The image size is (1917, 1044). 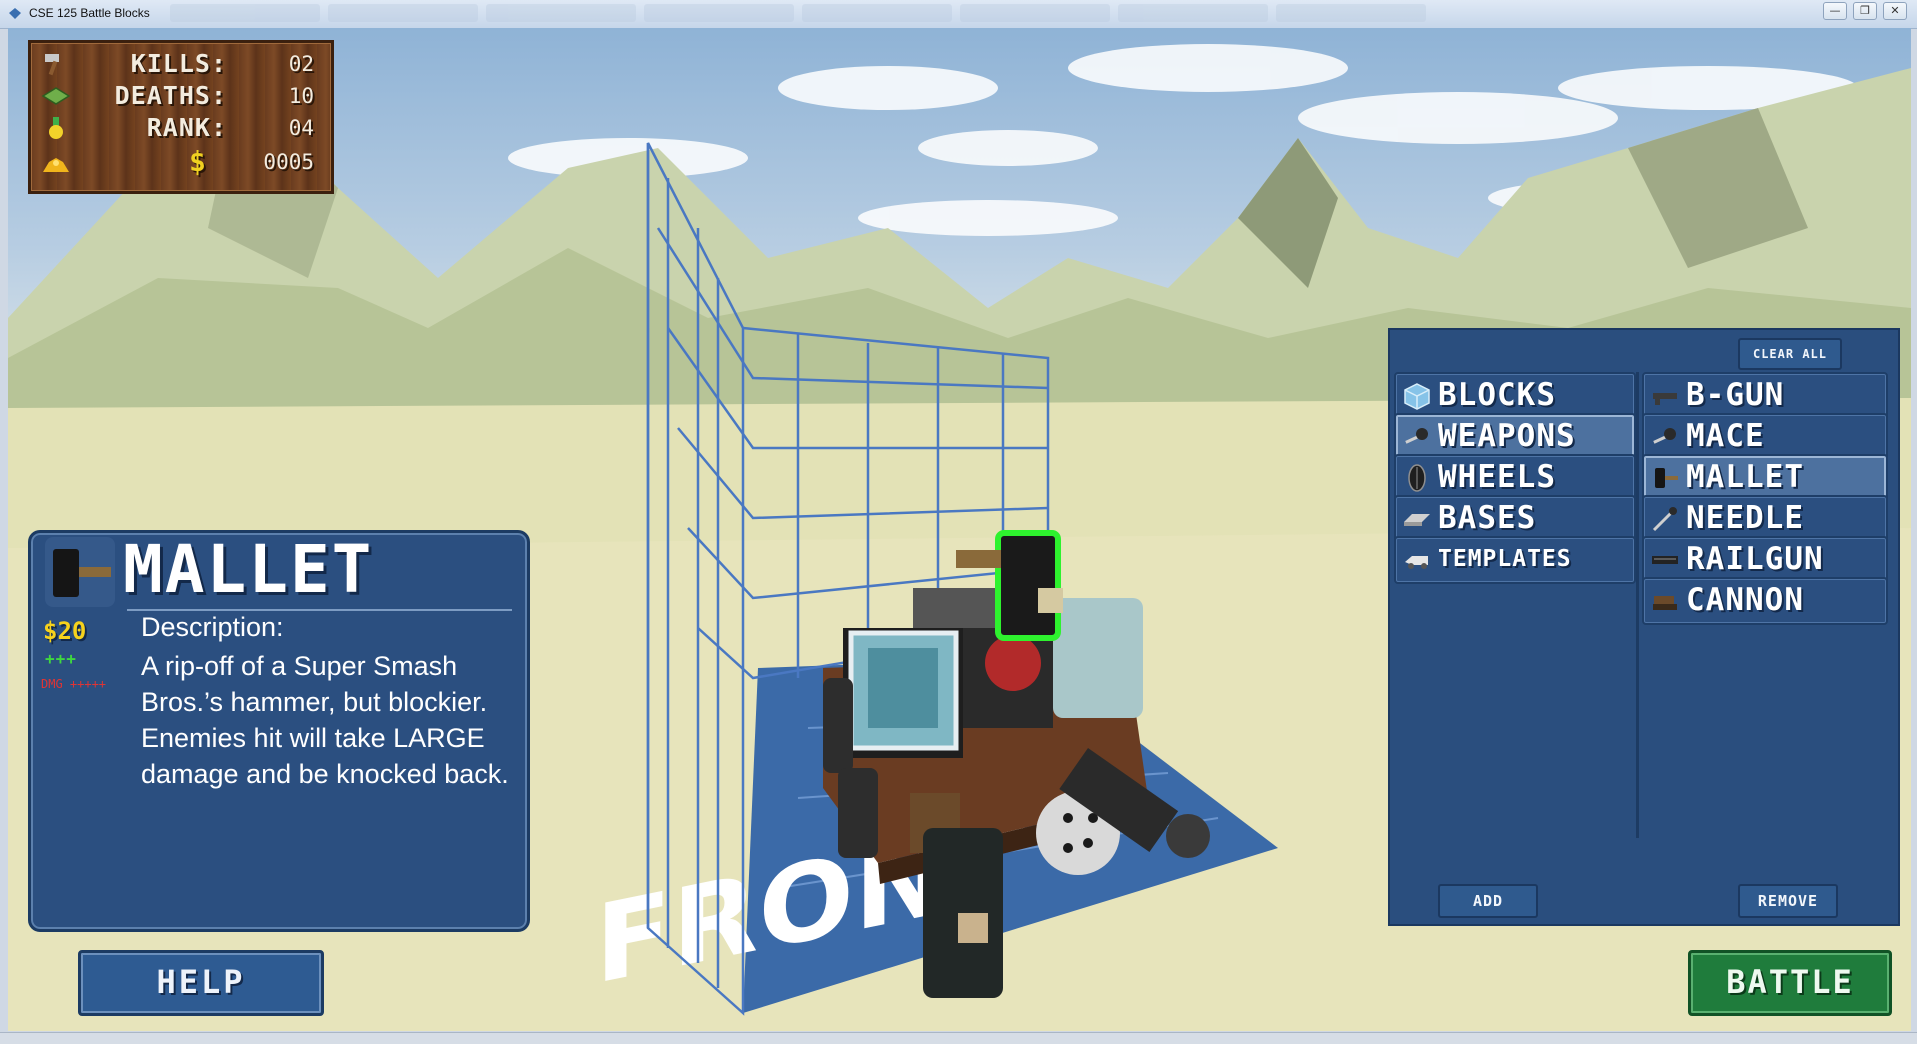 I want to click on item-name-divider, so click(x=319, y=610).